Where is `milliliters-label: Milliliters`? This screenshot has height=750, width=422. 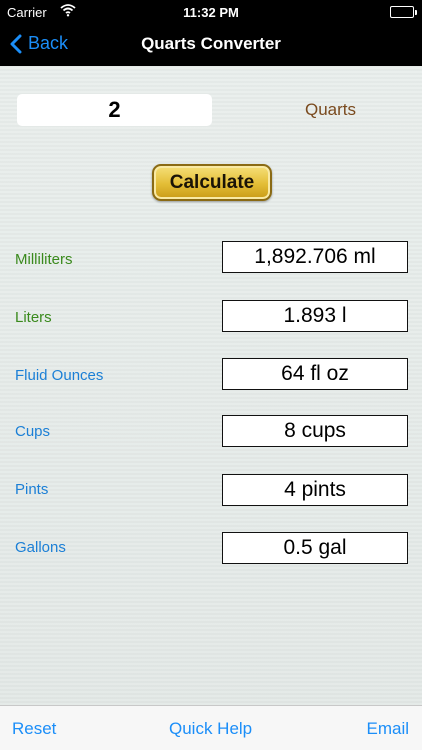 milliliters-label: Milliliters is located at coordinates (44, 259).